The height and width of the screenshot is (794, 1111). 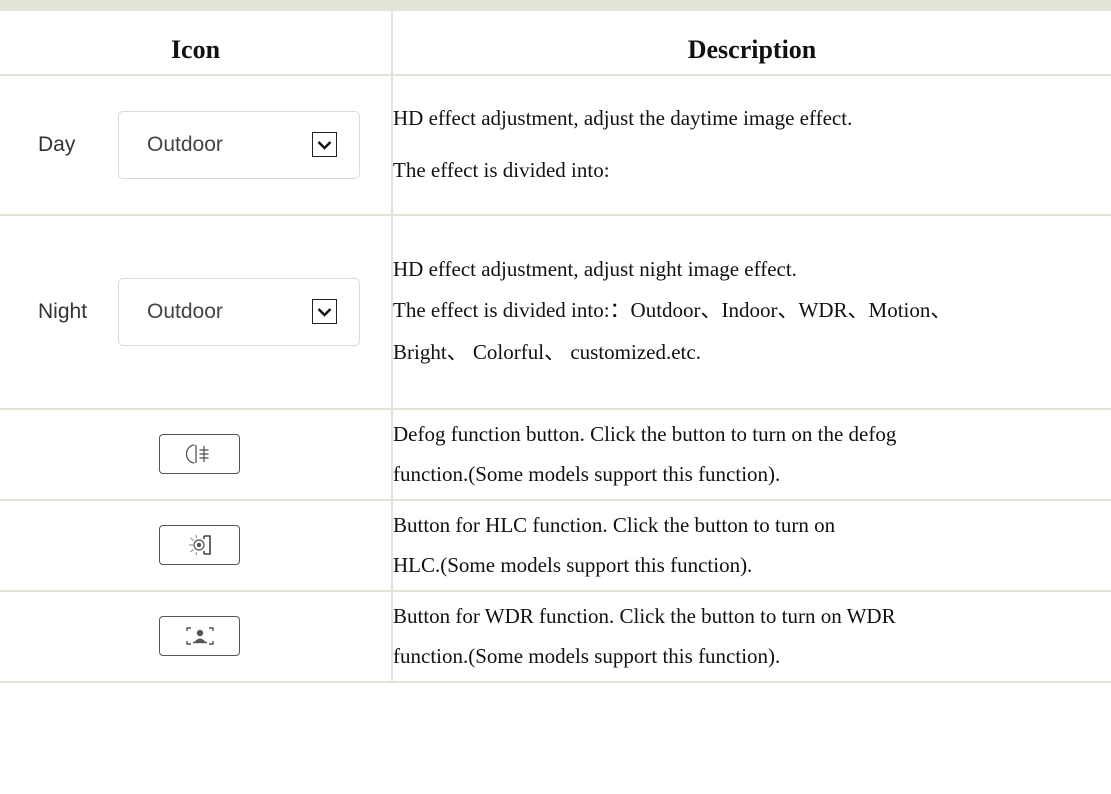 I want to click on hlc-button, so click(x=199, y=545).